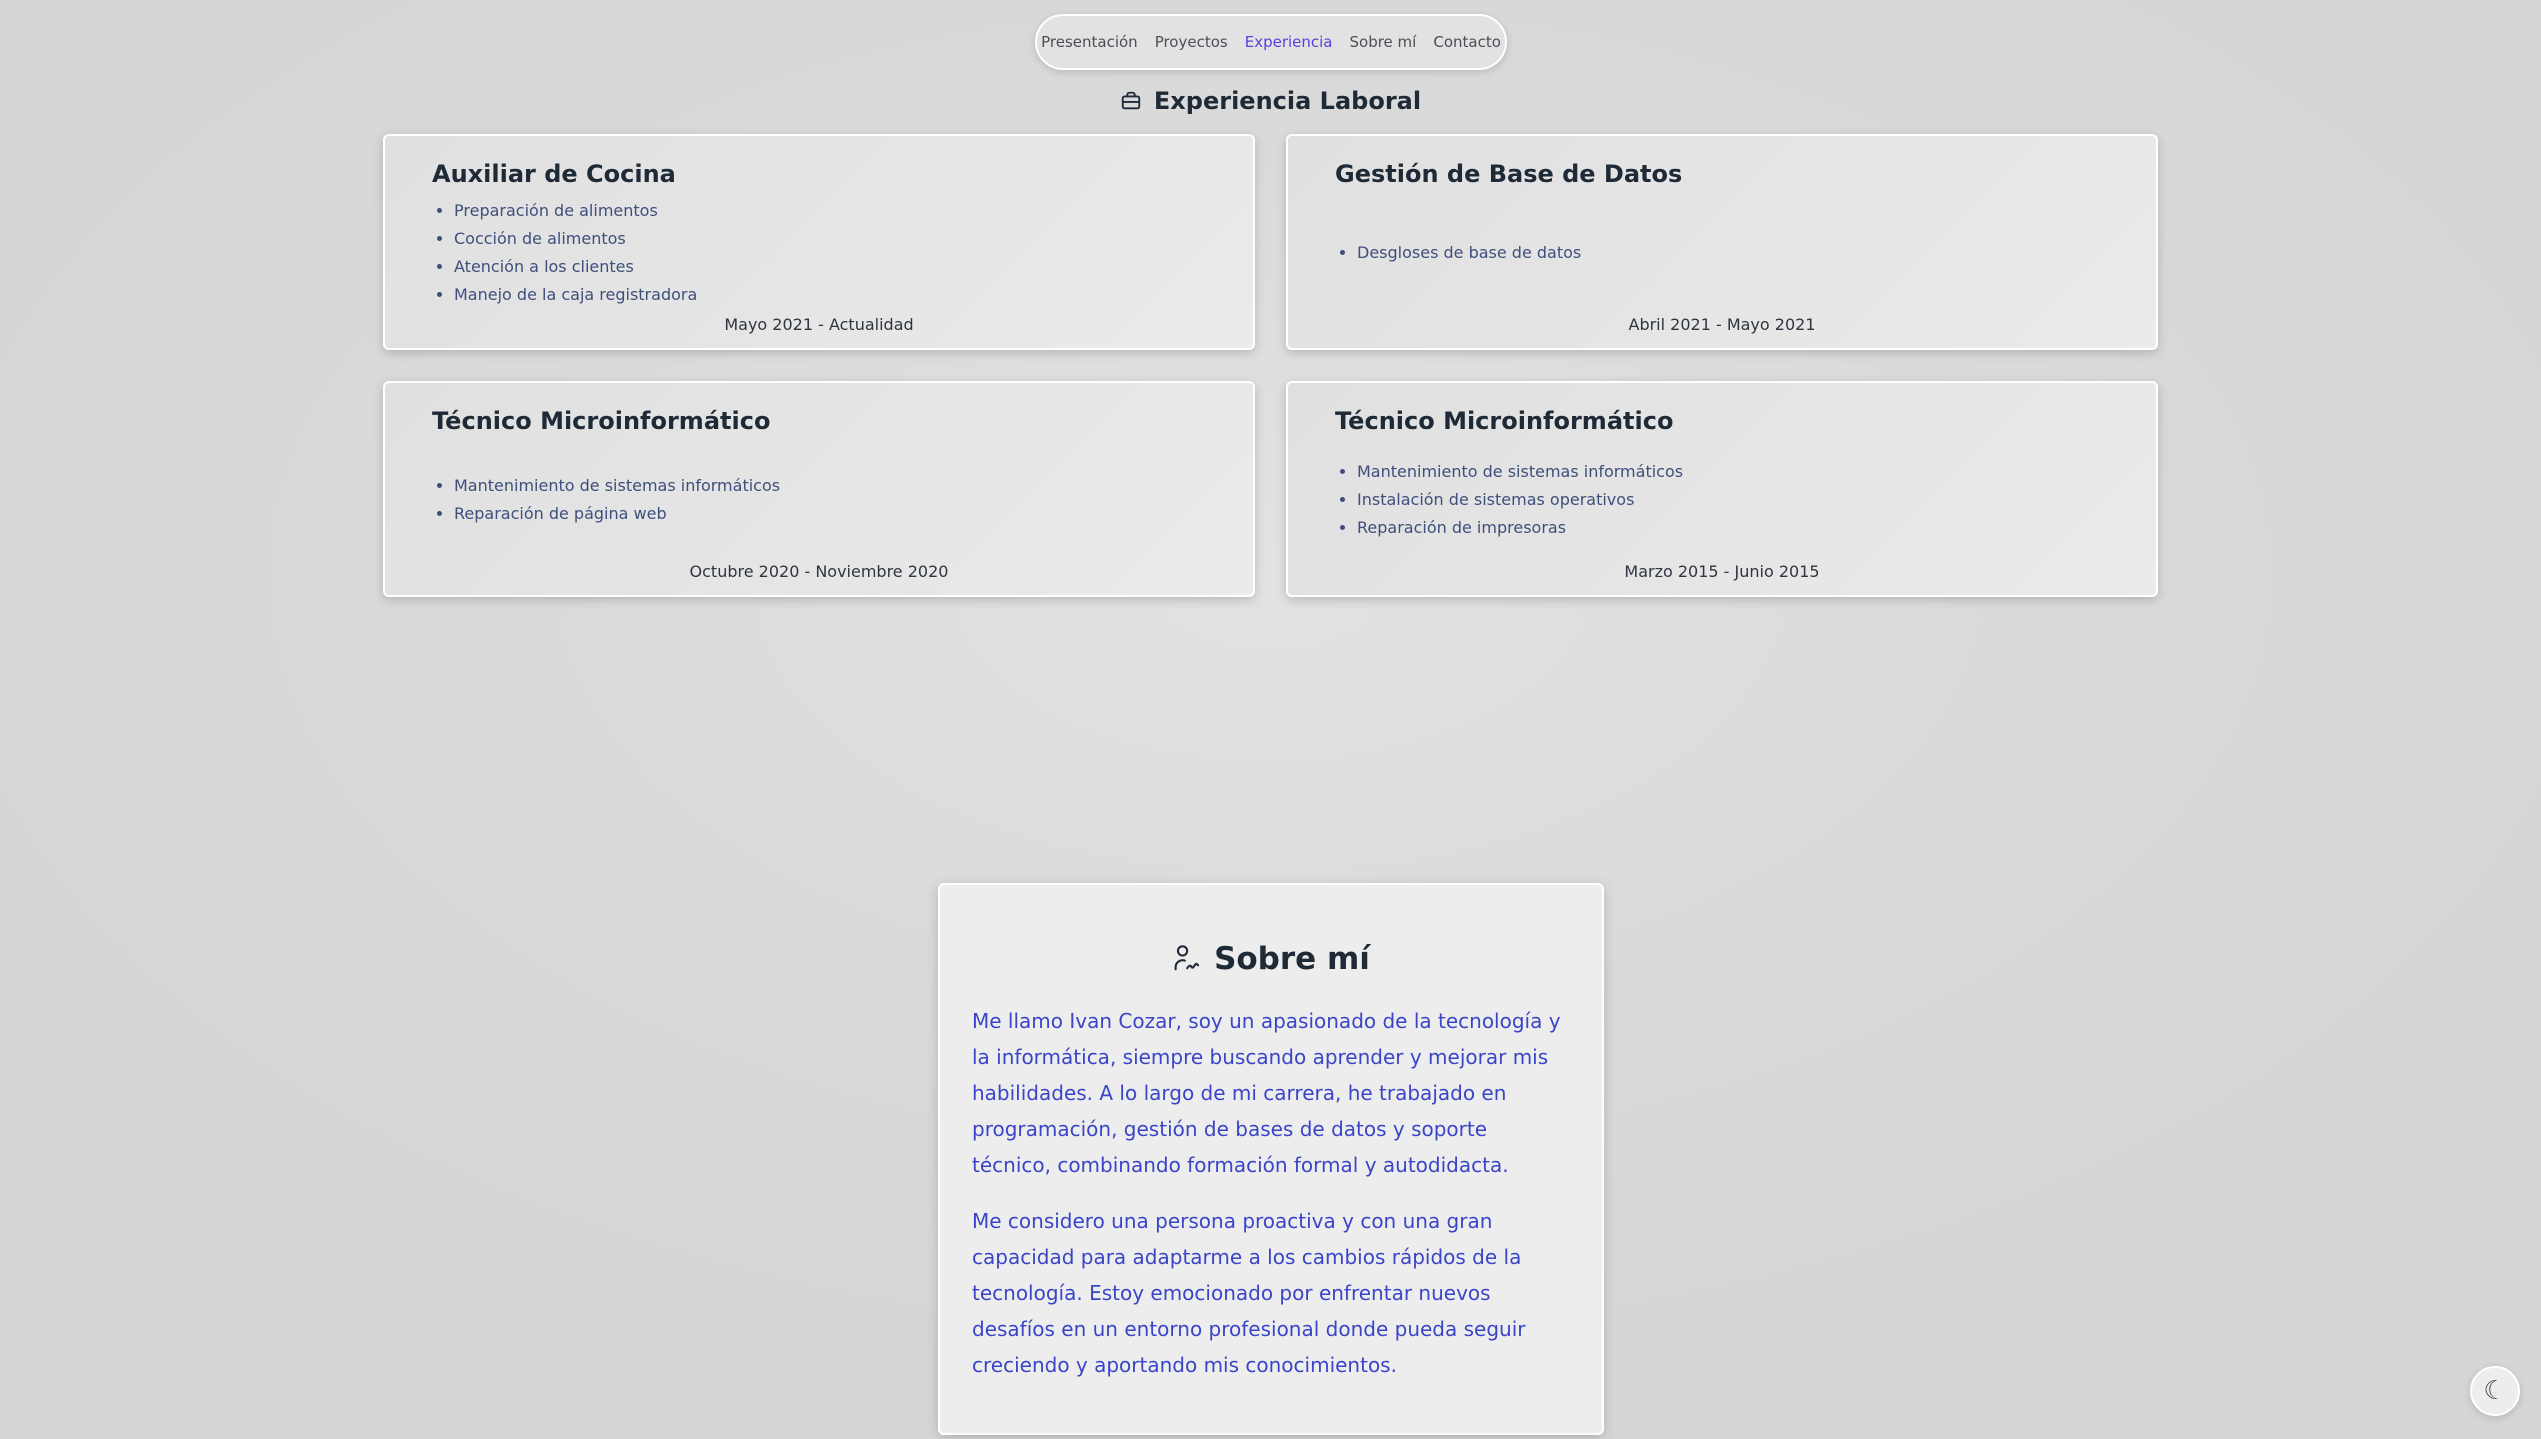  I want to click on theme-toggle-button: ☾, so click(2495, 1391).